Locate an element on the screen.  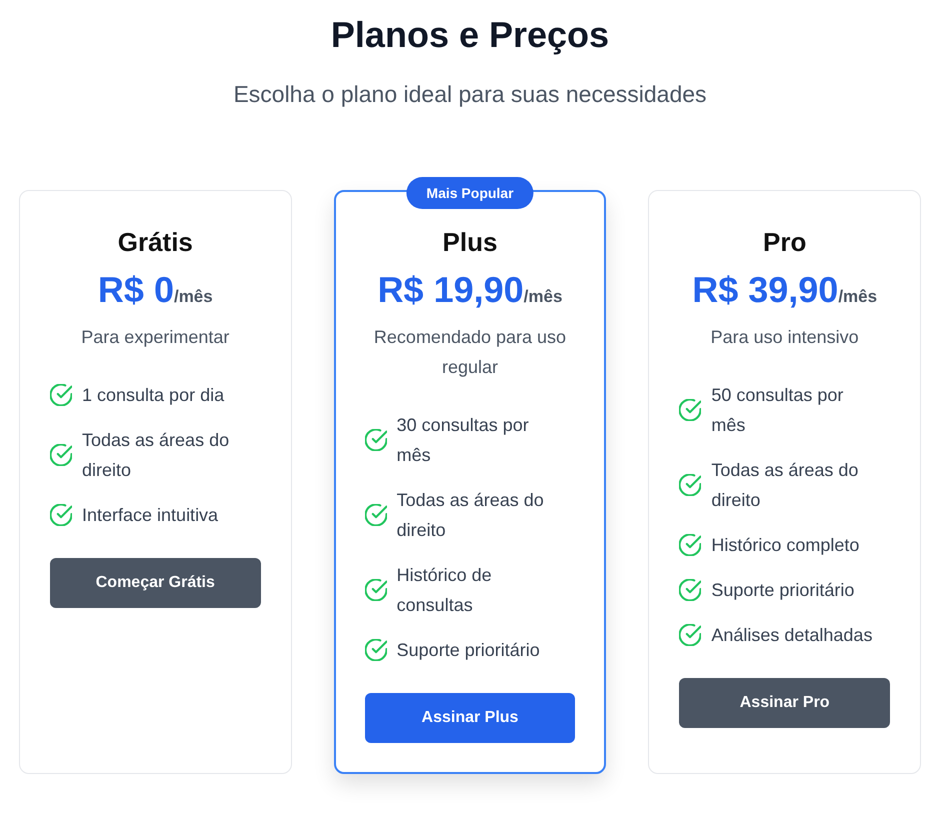
plan-description: Recomendado para uso regular is located at coordinates (470, 352).